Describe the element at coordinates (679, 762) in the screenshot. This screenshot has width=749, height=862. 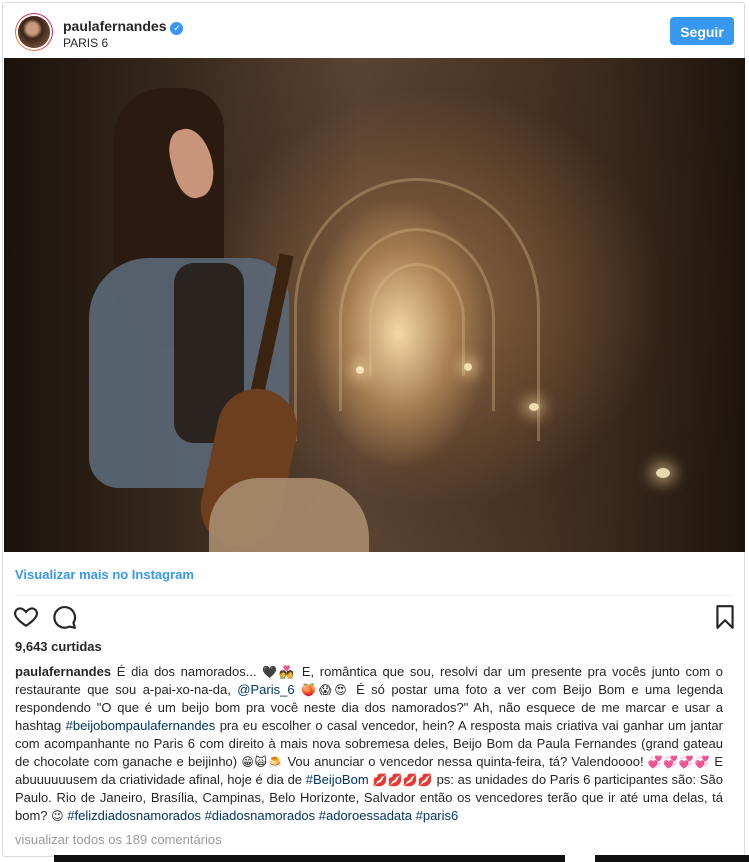
I see `caption-emoji: 💞💞💞💞` at that location.